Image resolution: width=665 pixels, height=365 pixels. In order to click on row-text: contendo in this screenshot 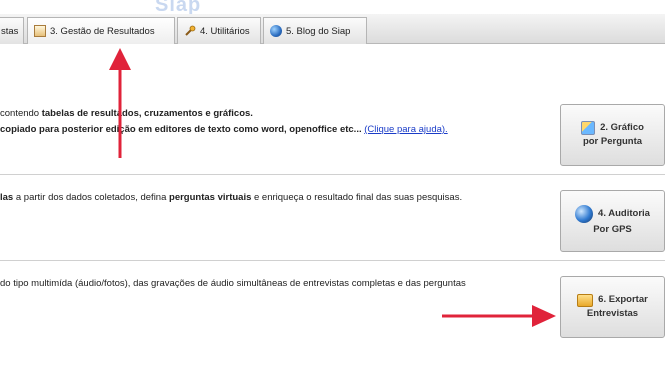, I will do `click(21, 113)`.